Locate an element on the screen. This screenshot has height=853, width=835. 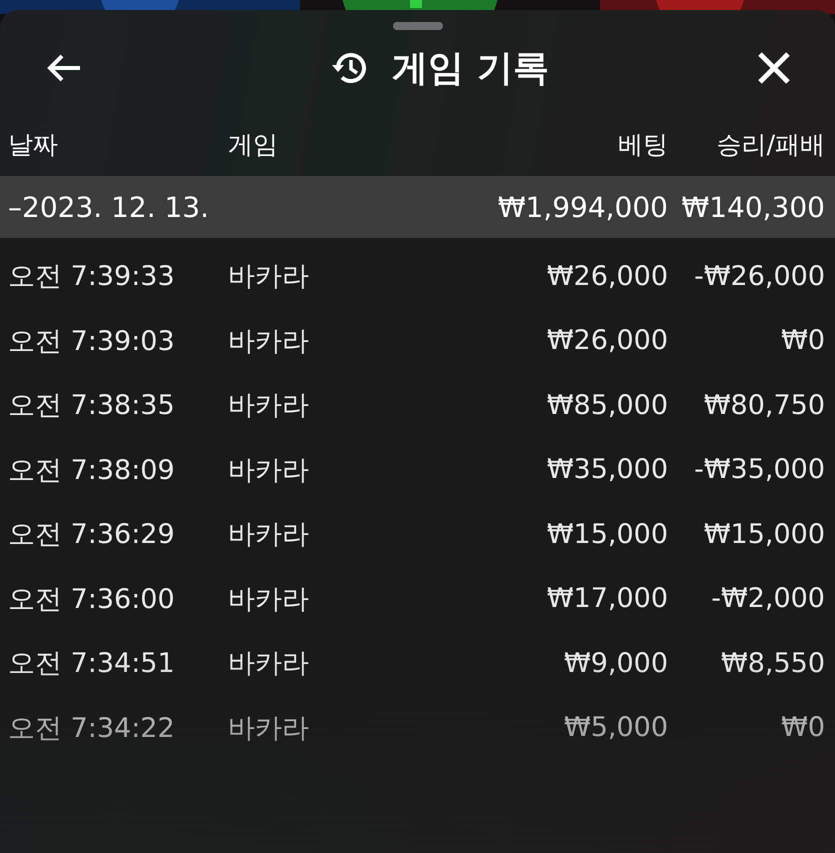
column-header: 베팅 is located at coordinates (642, 144).